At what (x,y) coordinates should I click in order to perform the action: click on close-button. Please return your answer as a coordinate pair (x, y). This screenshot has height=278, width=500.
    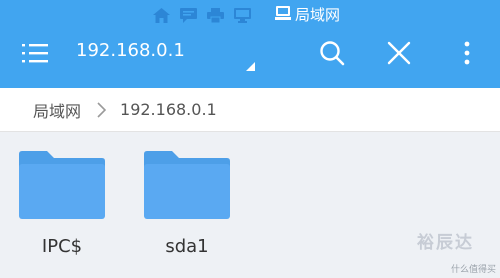
    Looking at the image, I should click on (399, 53).